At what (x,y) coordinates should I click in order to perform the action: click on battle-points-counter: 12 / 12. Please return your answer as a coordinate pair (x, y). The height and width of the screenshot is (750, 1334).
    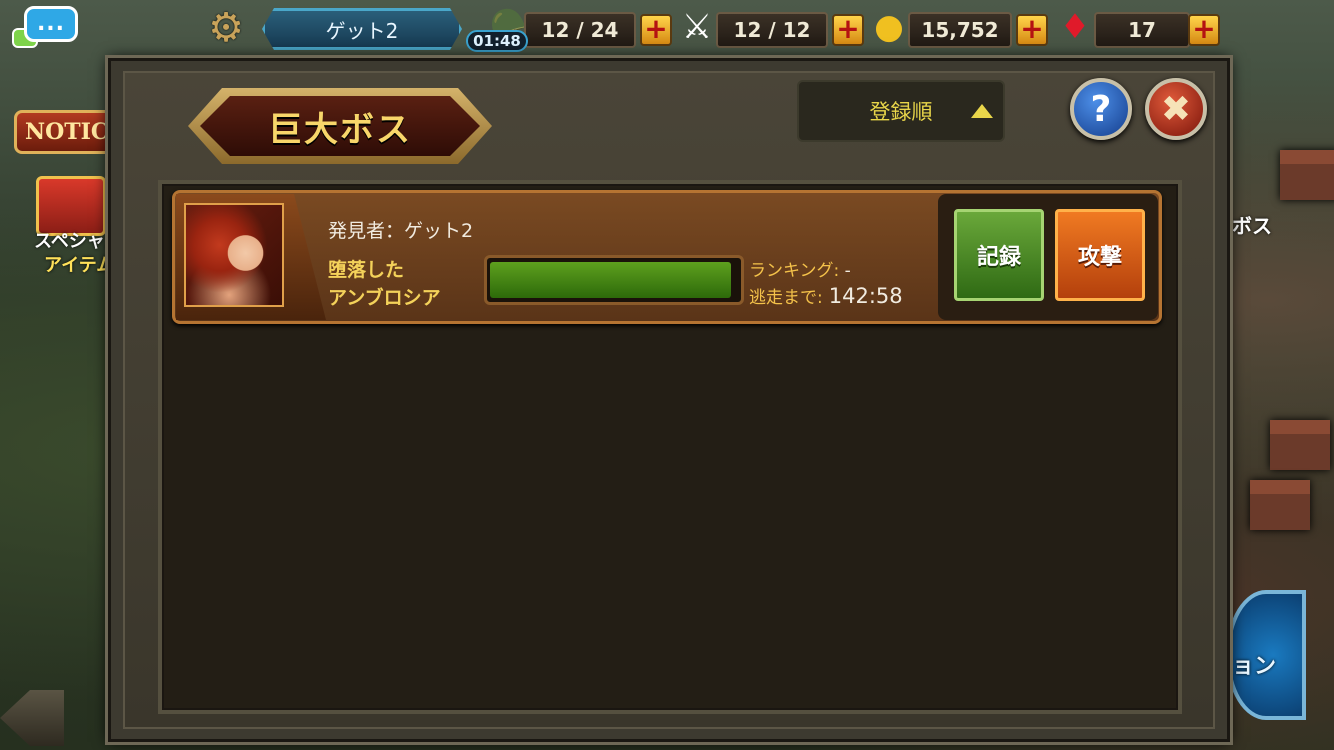
    Looking at the image, I should click on (772, 30).